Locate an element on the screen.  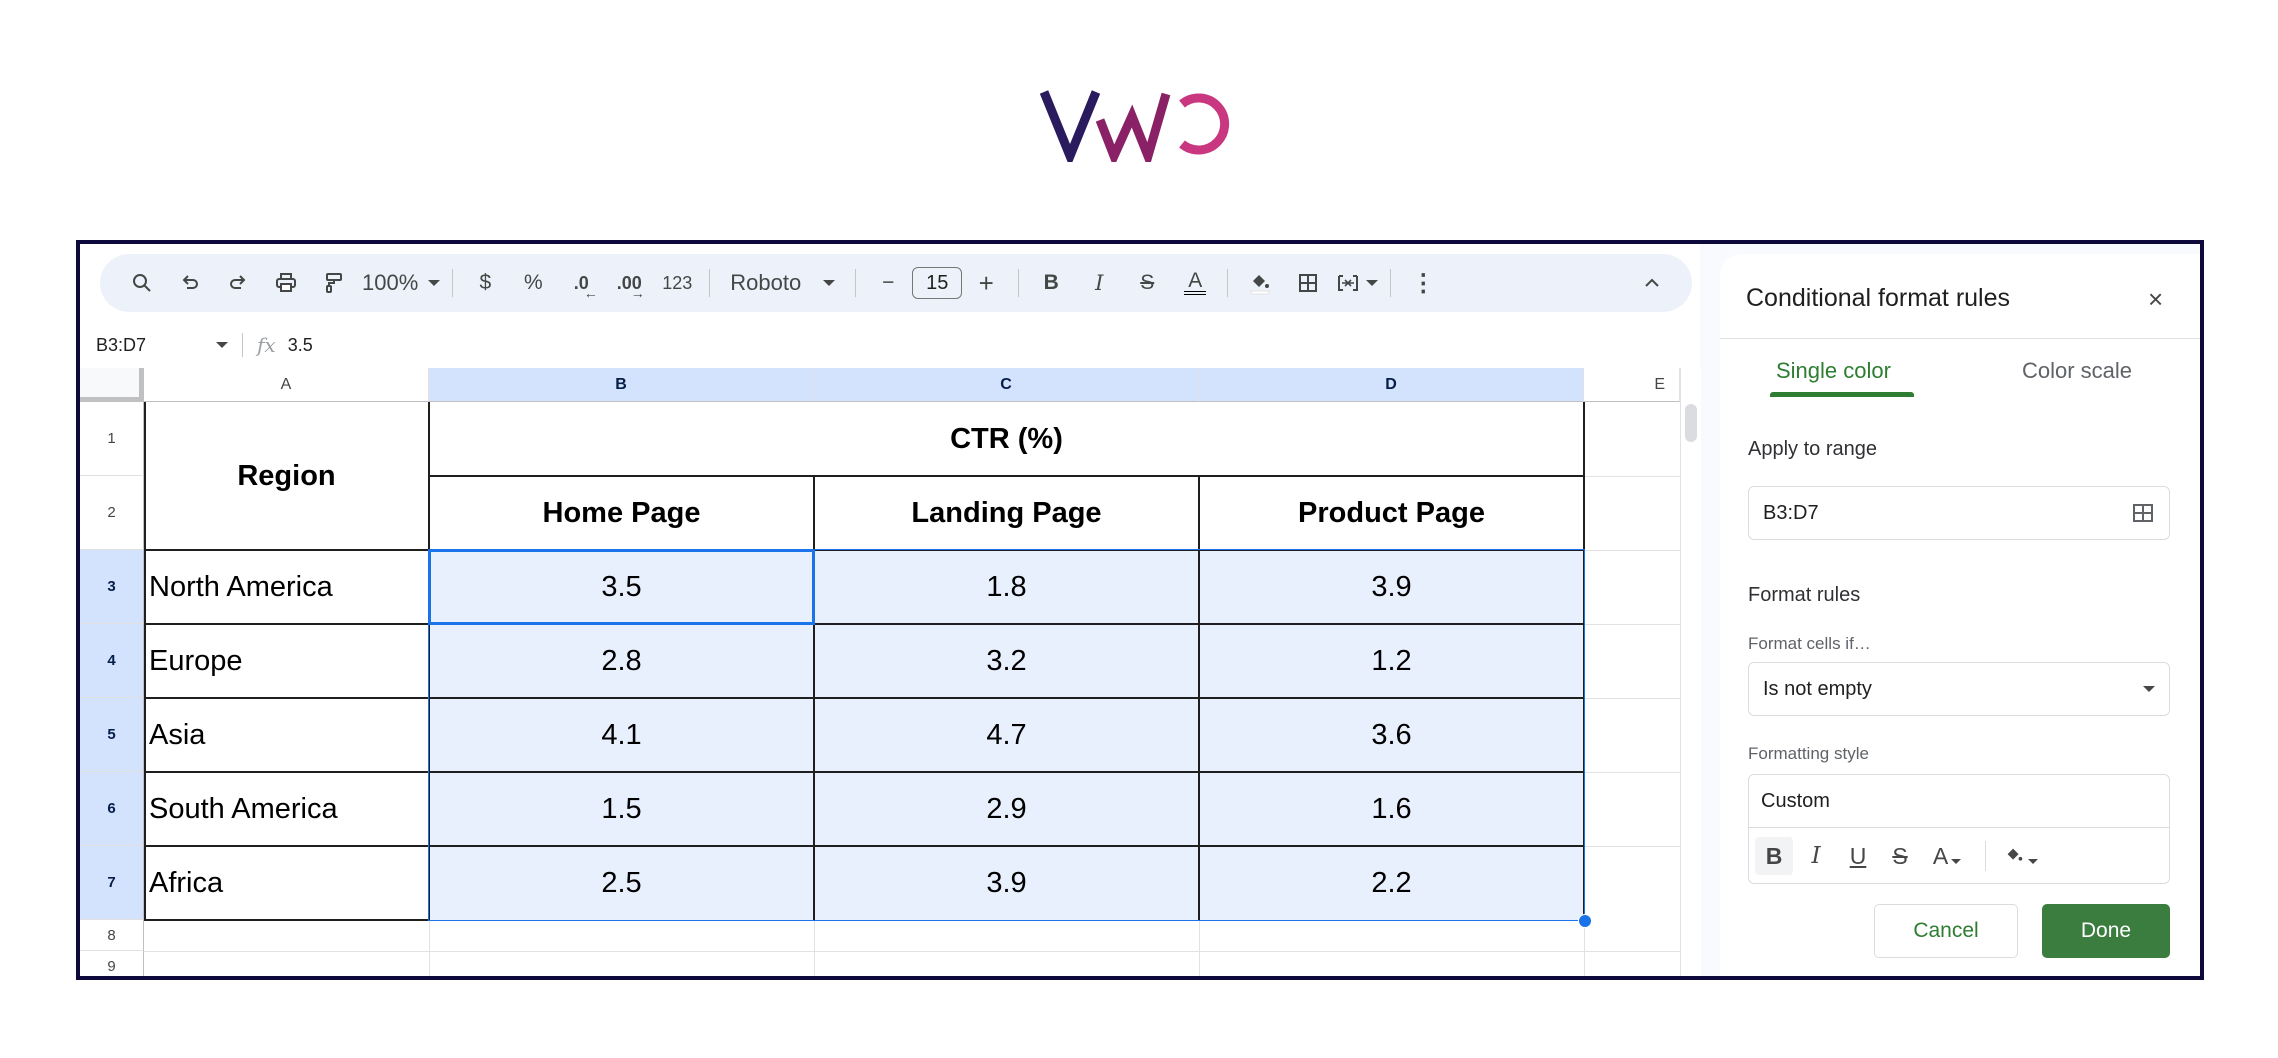
row-header-7: 7 is located at coordinates (112, 883).